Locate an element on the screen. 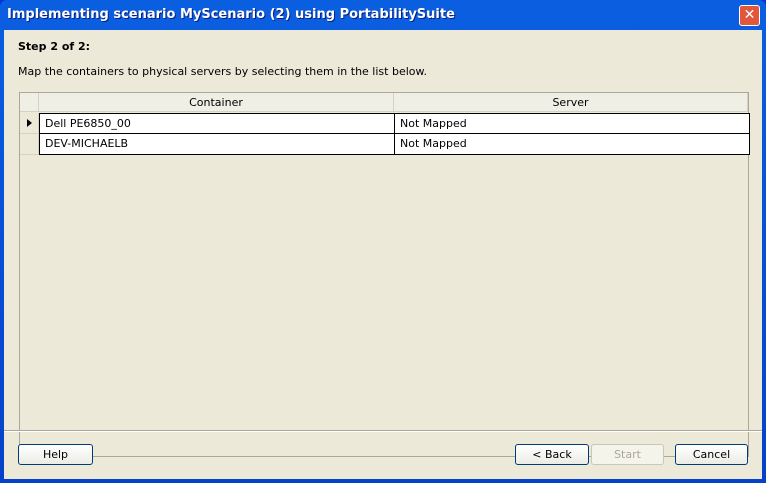 Image resolution: width=766 pixels, height=483 pixels. column-header-container: Container is located at coordinates (216, 102).